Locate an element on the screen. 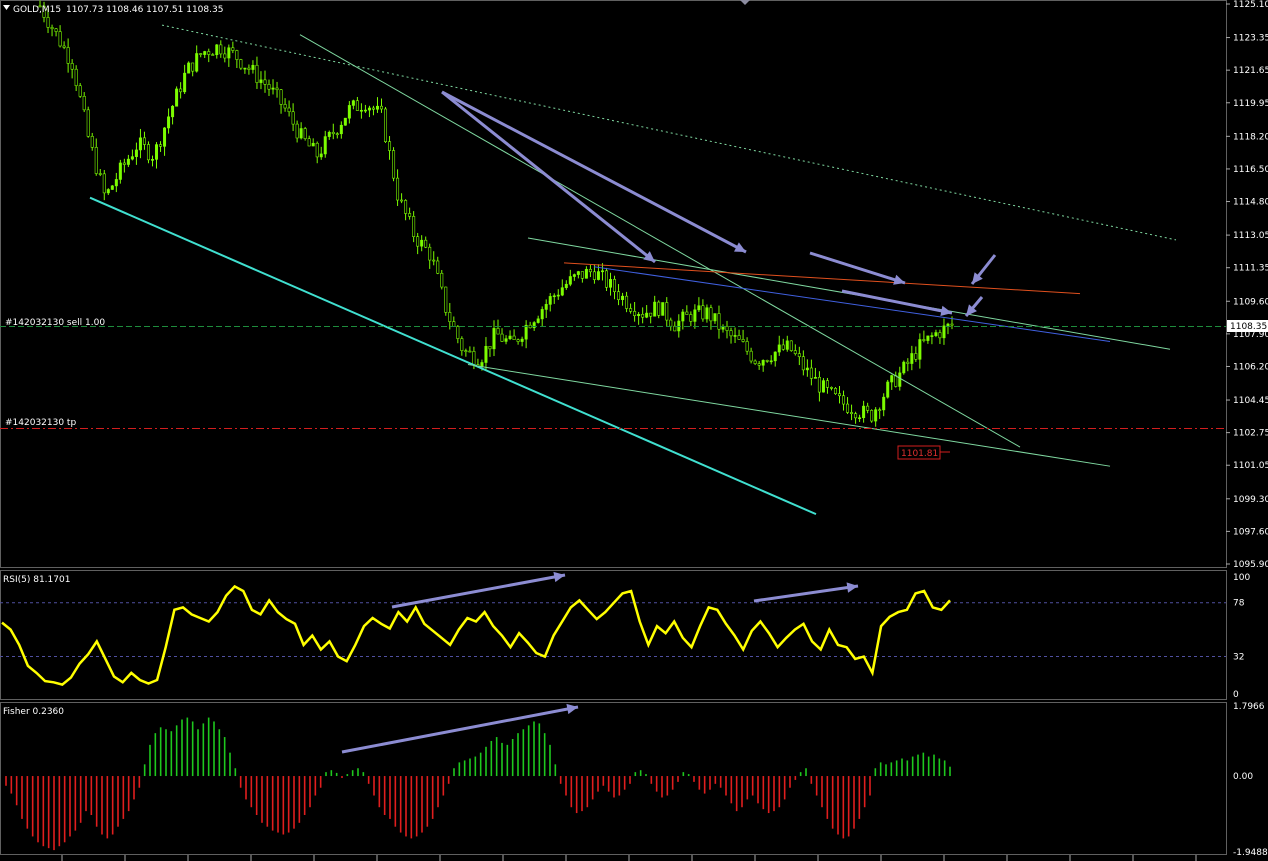 The height and width of the screenshot is (861, 1268). trend-line-blue is located at coordinates (852, 304).